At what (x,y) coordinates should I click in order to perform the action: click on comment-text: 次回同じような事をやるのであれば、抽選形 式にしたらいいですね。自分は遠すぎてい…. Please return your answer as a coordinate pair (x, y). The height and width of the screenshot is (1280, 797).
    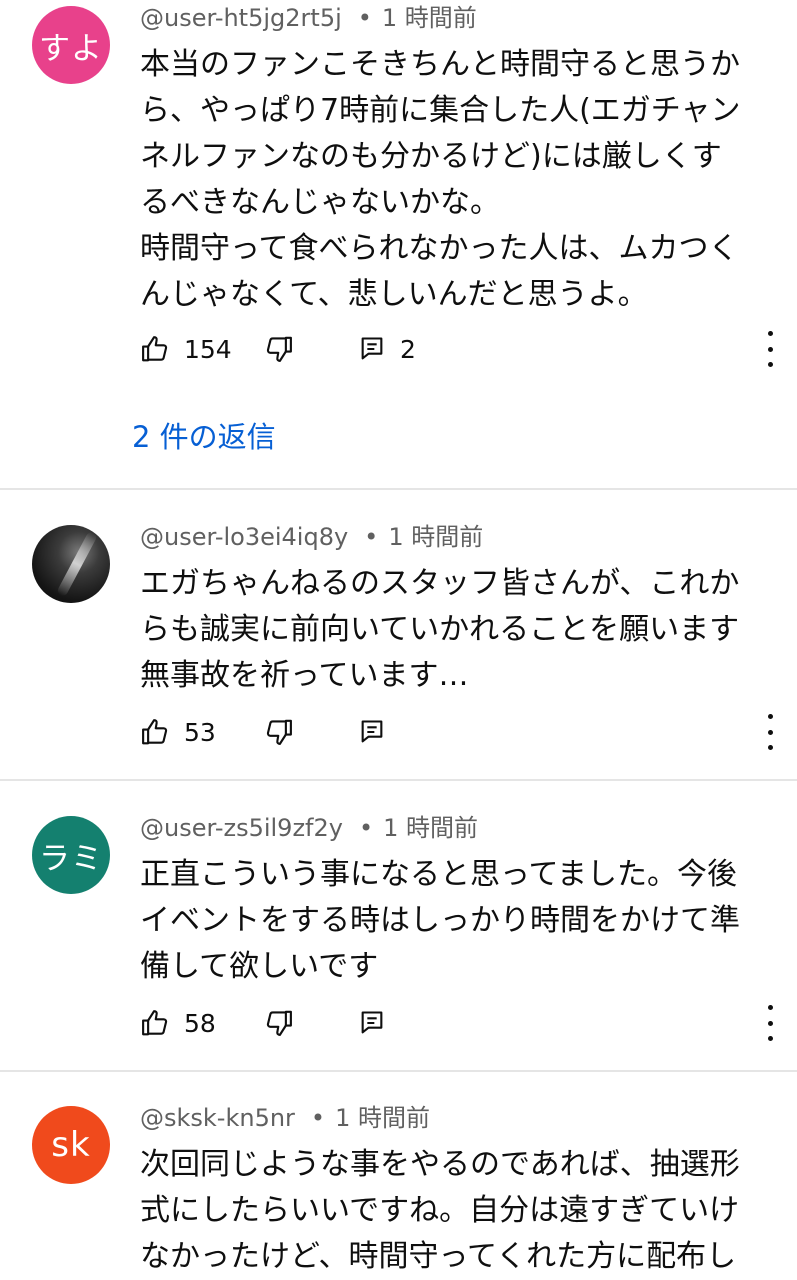
    Looking at the image, I should click on (455, 1211).